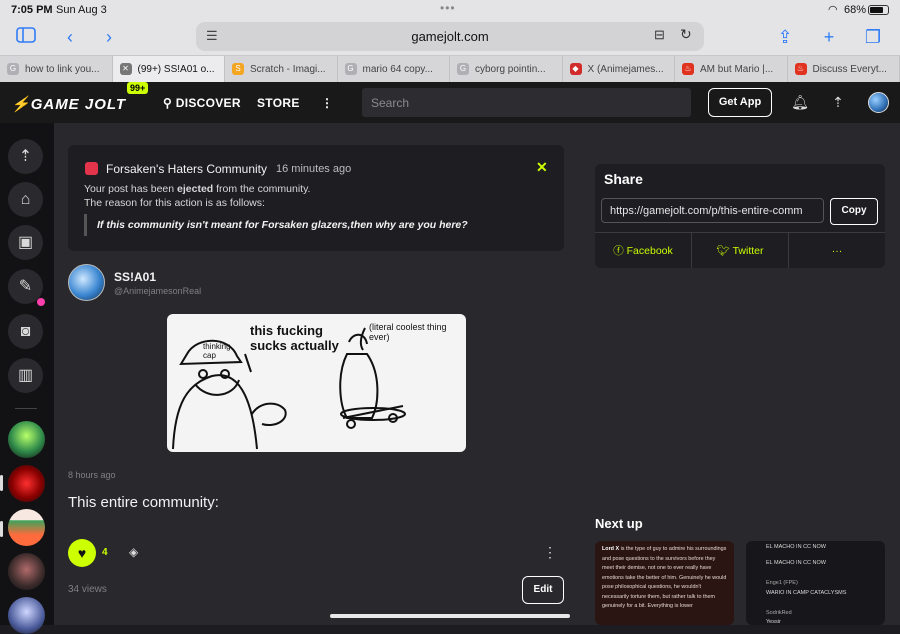 The image size is (900, 634). Describe the element at coordinates (86, 282) in the screenshot. I see `post-author-avatar` at that location.